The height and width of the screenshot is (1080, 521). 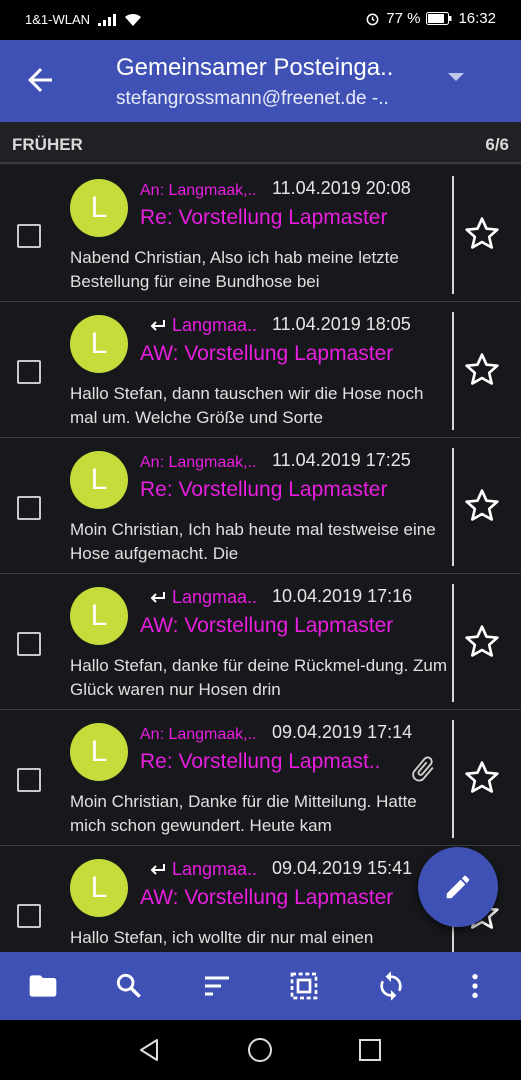 I want to click on wifi-icon, so click(x=133, y=19).